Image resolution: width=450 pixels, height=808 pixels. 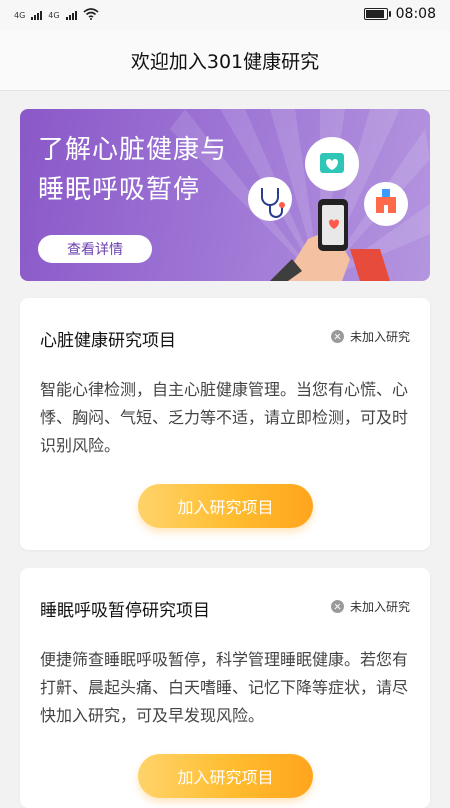 I want to click on signal-indicators: 4G 4G, so click(x=56, y=14).